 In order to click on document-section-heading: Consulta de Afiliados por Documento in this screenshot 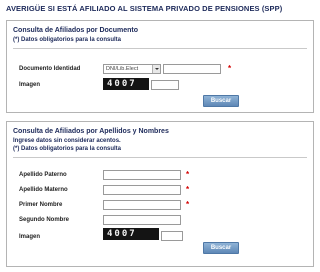, I will do `click(75, 30)`.